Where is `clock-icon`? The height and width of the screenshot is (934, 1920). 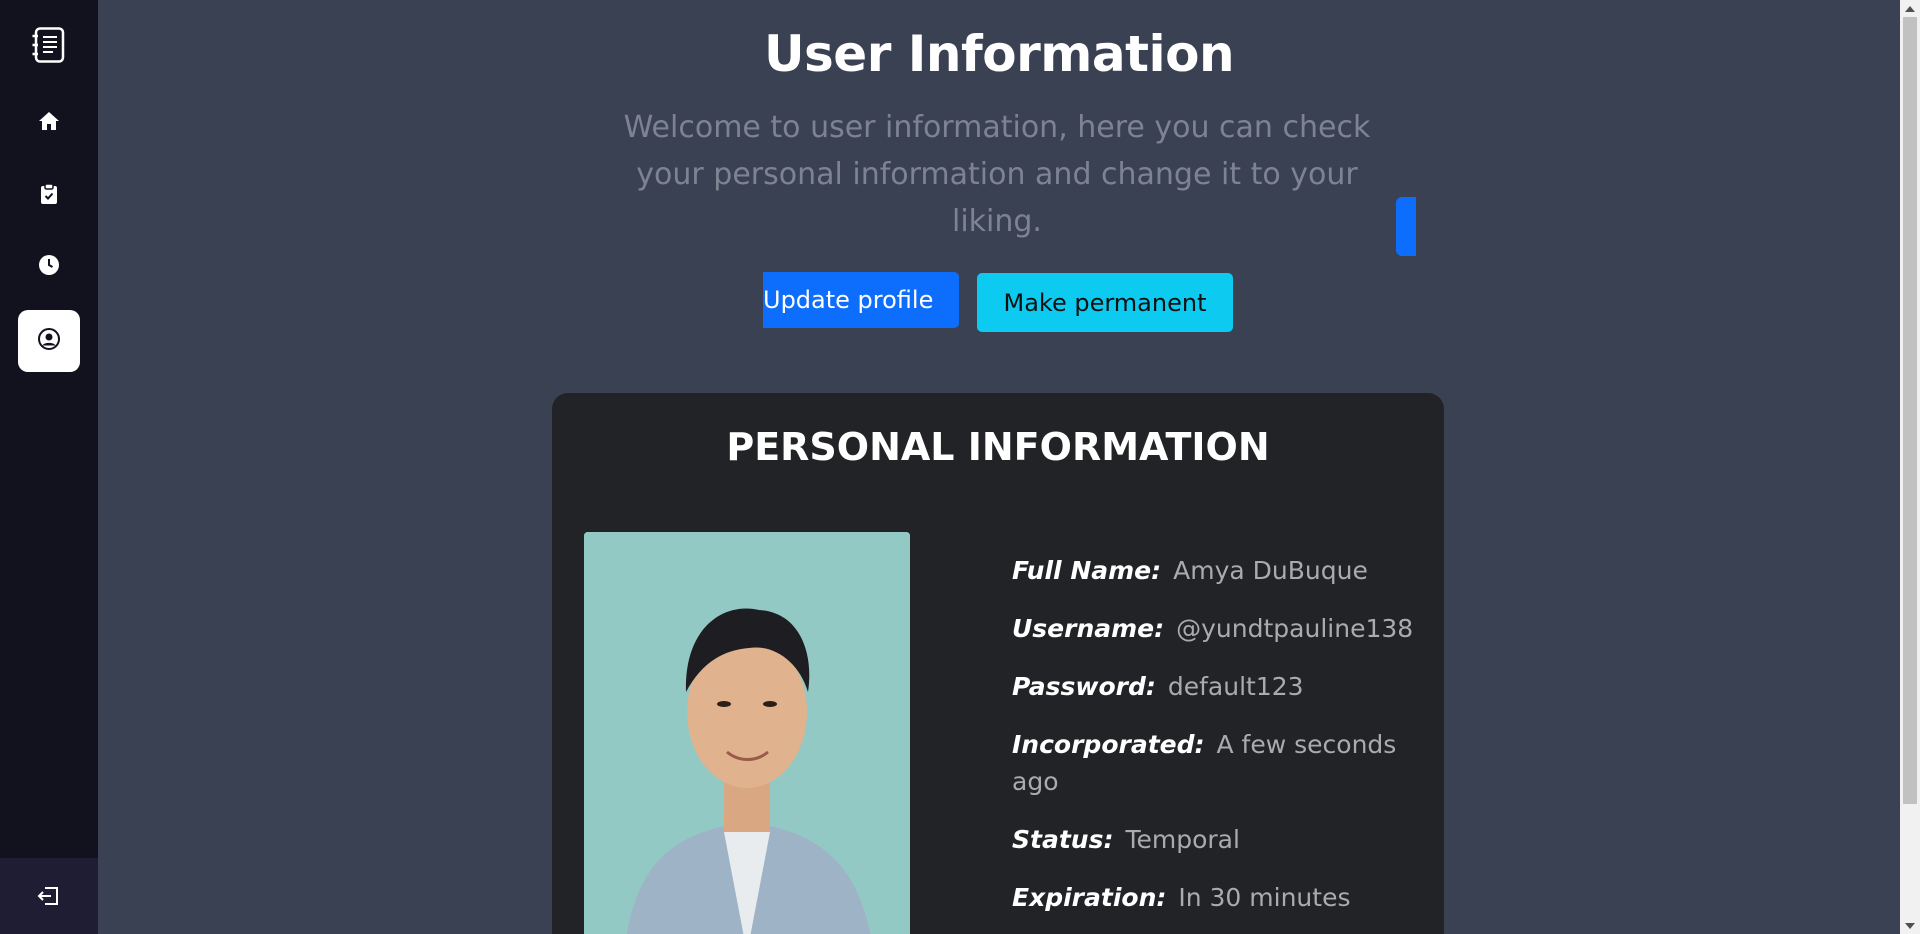
clock-icon is located at coordinates (49, 267).